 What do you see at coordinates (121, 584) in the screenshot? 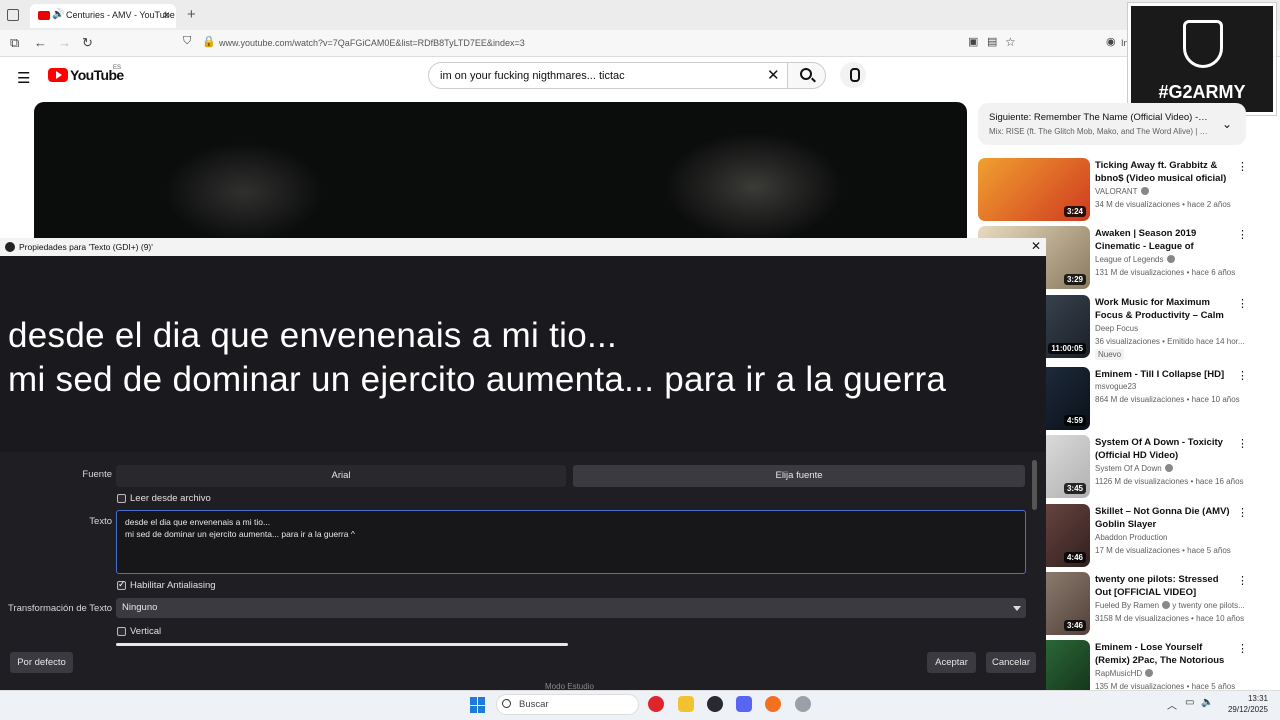
I see `antialiasing-checkbox` at bounding box center [121, 584].